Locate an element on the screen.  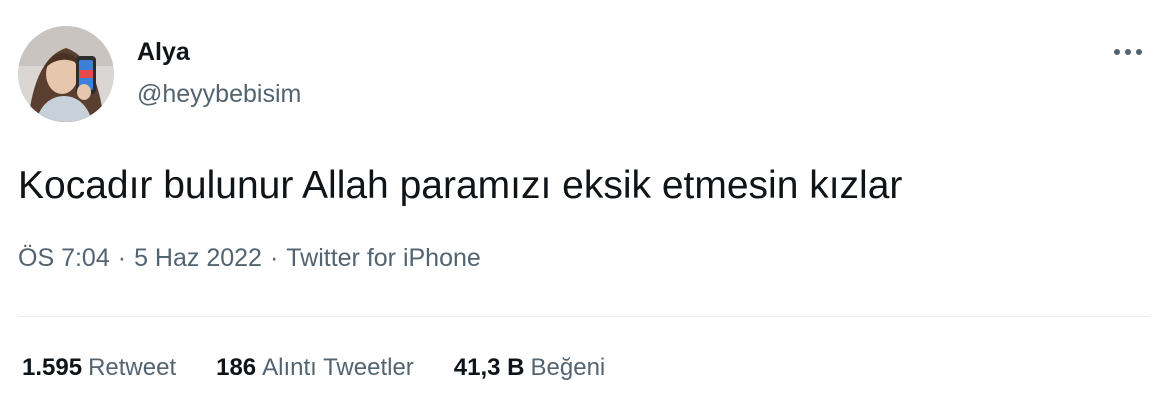
likes-count: 41,3 B is located at coordinates (489, 367).